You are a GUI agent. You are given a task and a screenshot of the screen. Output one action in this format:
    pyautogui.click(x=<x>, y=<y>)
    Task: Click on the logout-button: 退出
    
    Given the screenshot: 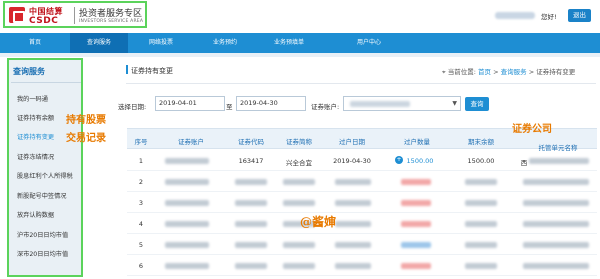 What is the action you would take?
    pyautogui.click(x=579, y=15)
    